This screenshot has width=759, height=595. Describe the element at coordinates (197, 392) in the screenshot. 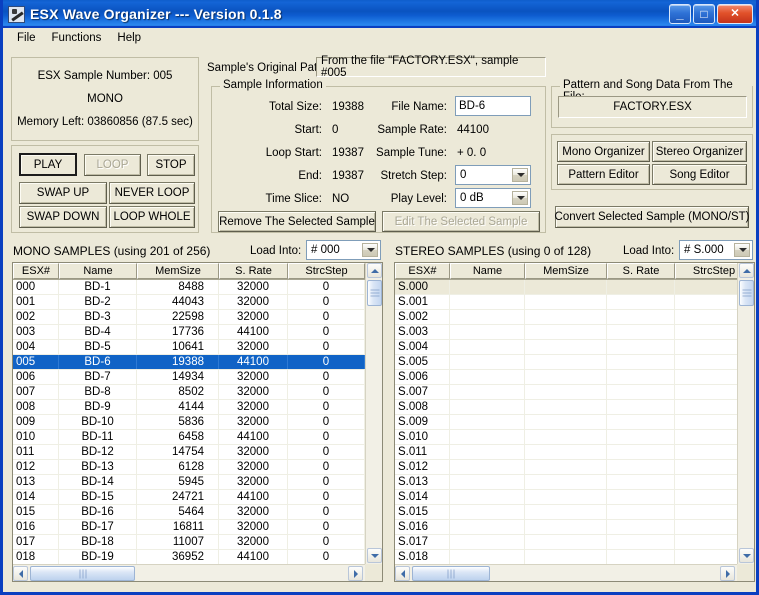

I see `table-row: 007BD-88502320000NO` at that location.